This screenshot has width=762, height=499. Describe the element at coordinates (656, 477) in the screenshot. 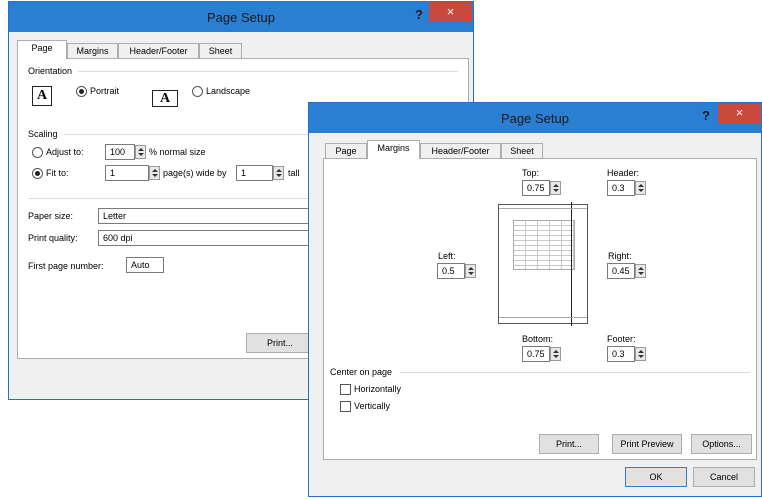

I see `ok-button: OK` at that location.